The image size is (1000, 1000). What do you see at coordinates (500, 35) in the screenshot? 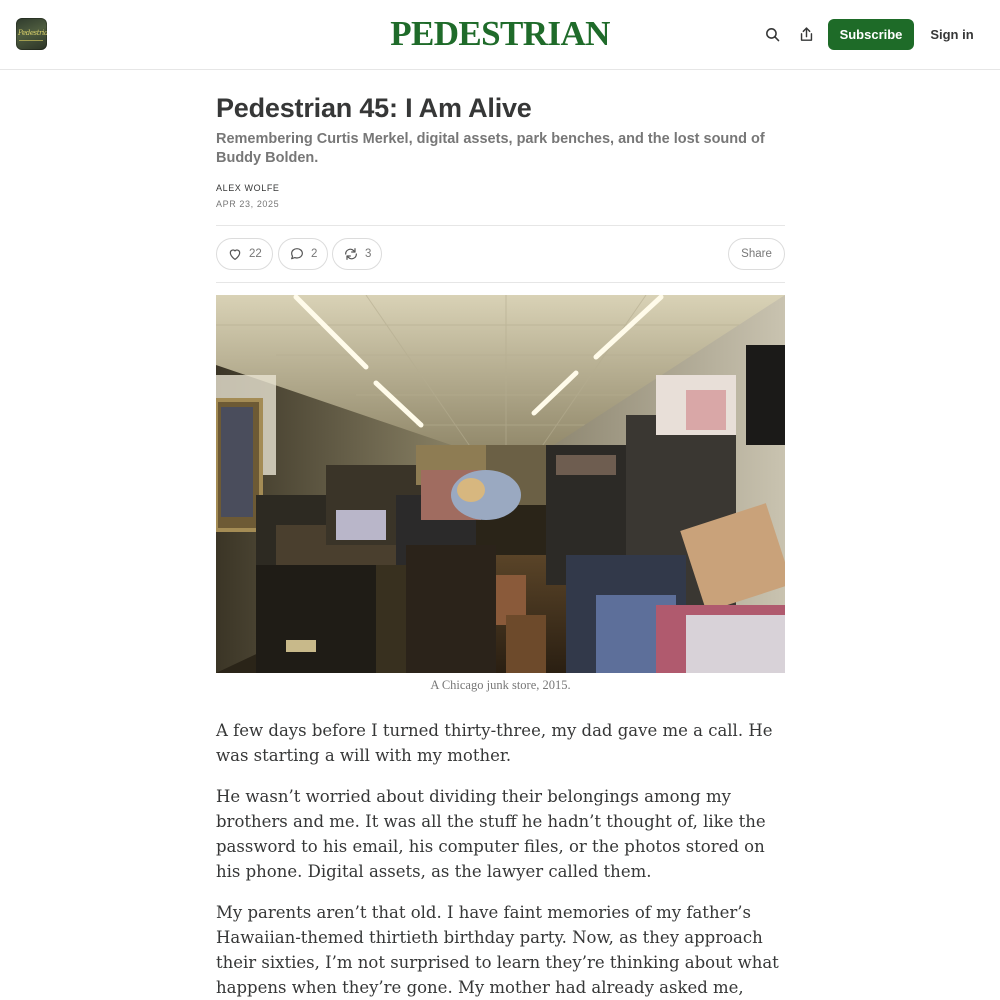
I see `top-navigation-bar: Pedestrian PEDESTRIAN Subscribe Sign in` at bounding box center [500, 35].